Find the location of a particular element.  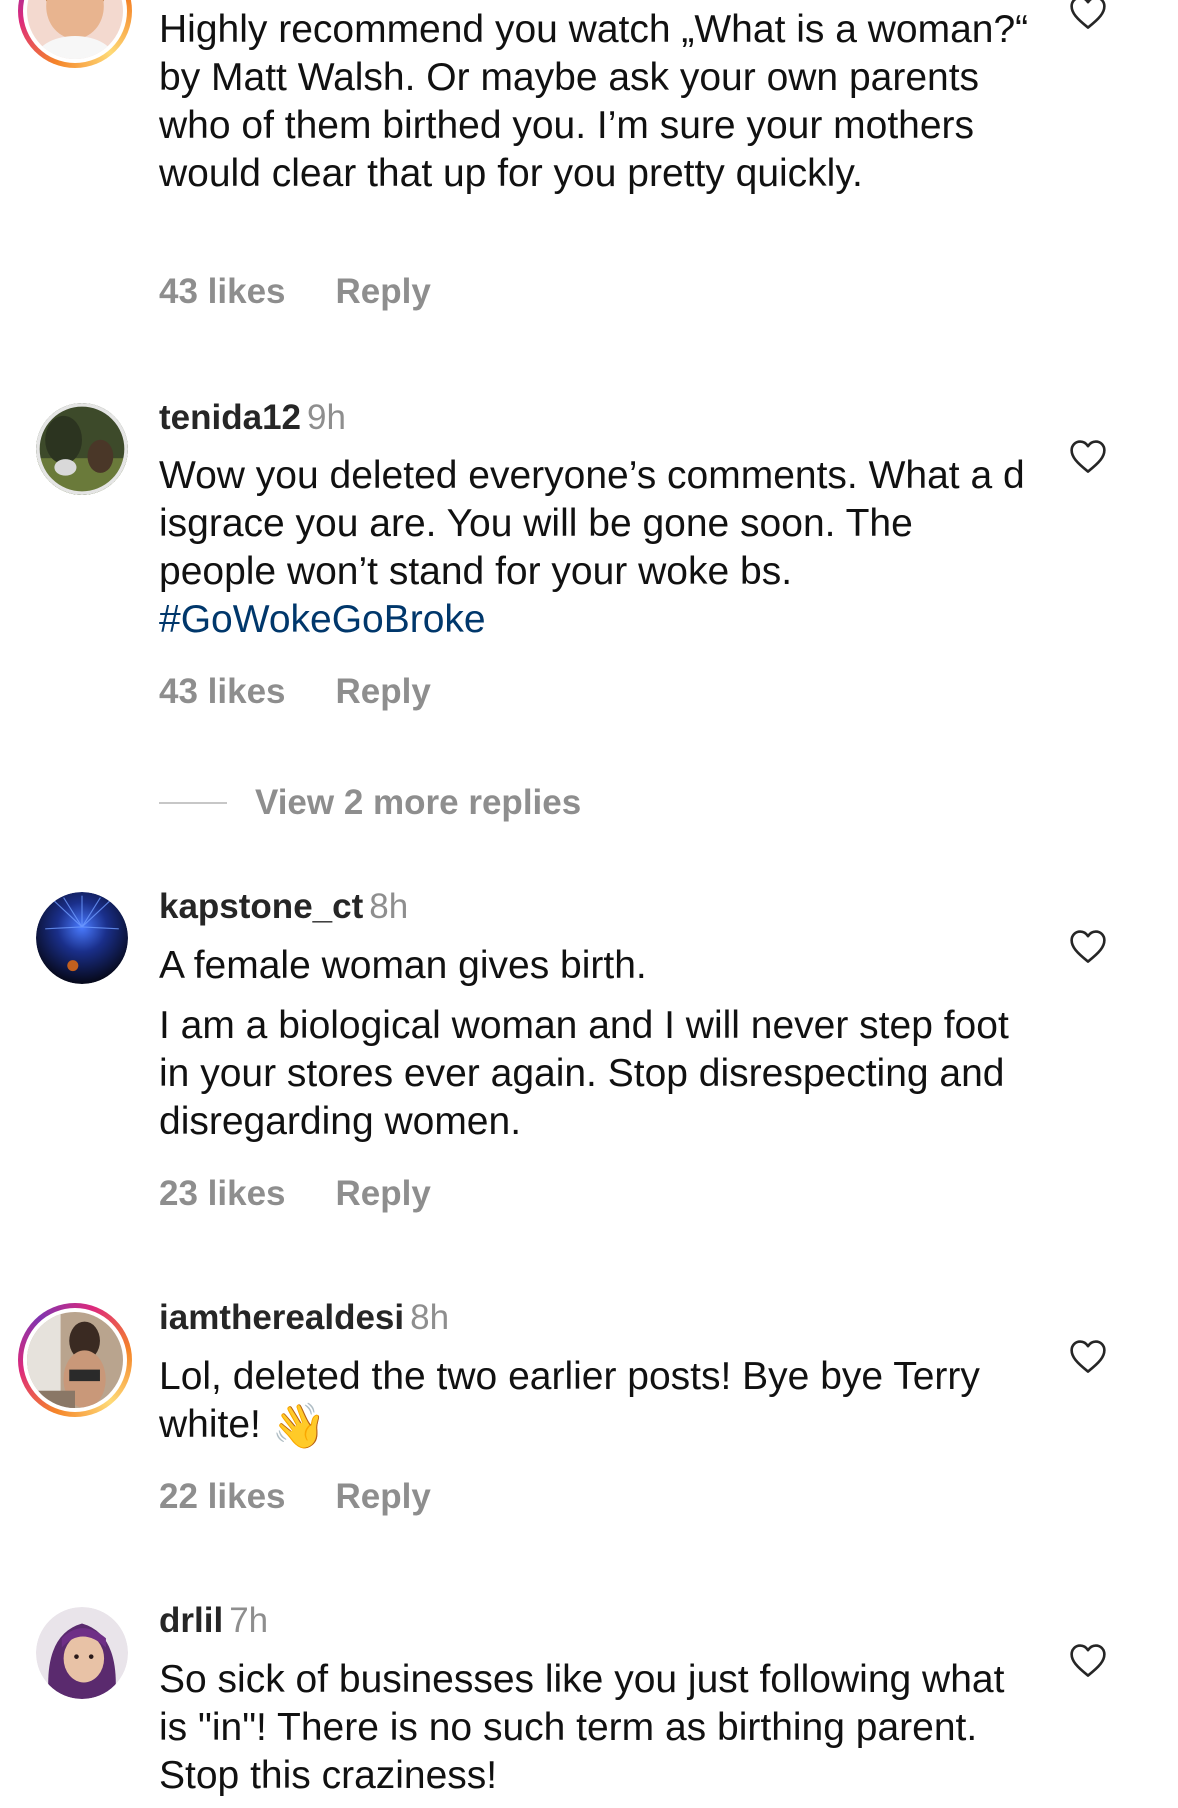

comment-header: kapstone_ct 8h is located at coordinates (283, 907).